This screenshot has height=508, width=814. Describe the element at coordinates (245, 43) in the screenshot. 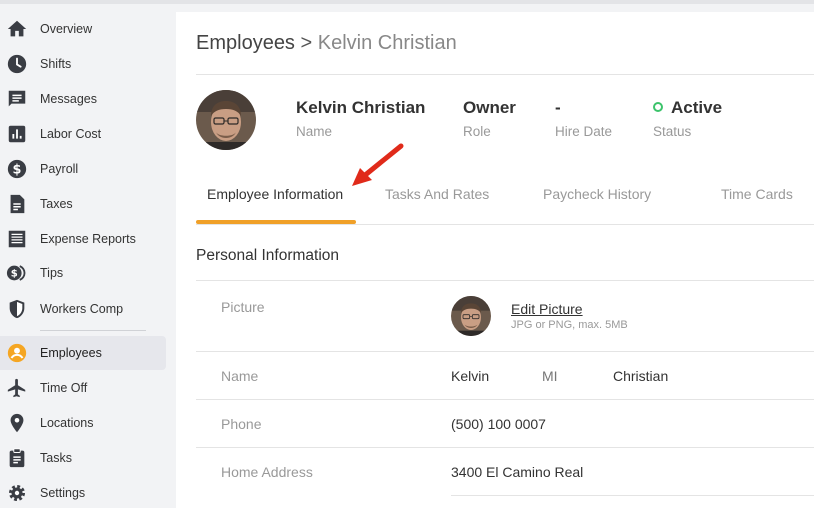

I see `breadcrumb-parent: Employees` at that location.